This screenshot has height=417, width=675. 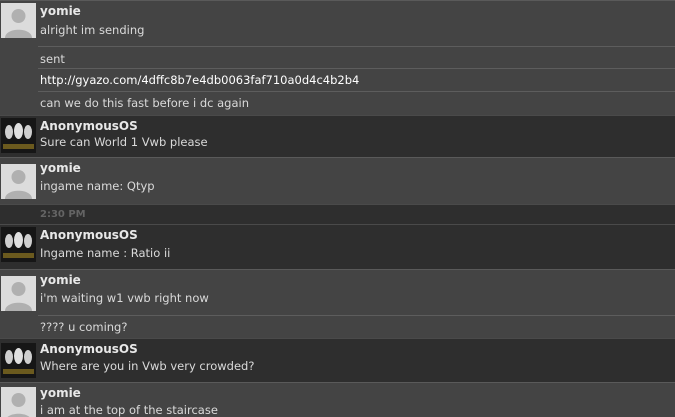 What do you see at coordinates (337, 136) in the screenshot?
I see `message-group: AnonymousOS Sure can World 1 Vwb please` at bounding box center [337, 136].